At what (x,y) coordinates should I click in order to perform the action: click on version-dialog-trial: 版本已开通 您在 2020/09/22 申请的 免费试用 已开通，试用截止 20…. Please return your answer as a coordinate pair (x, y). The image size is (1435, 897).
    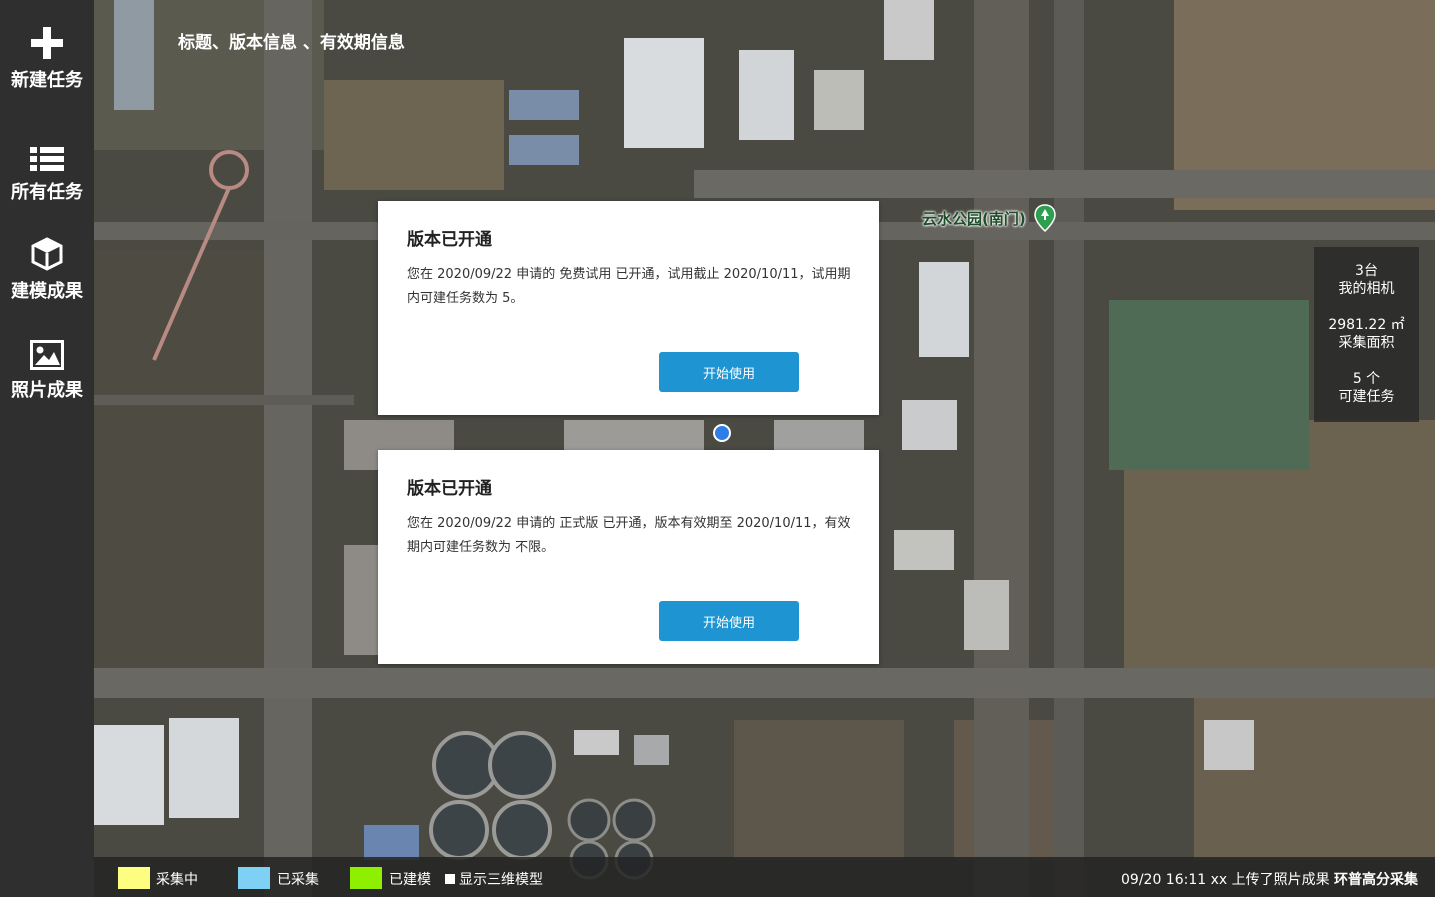
    Looking at the image, I should click on (628, 308).